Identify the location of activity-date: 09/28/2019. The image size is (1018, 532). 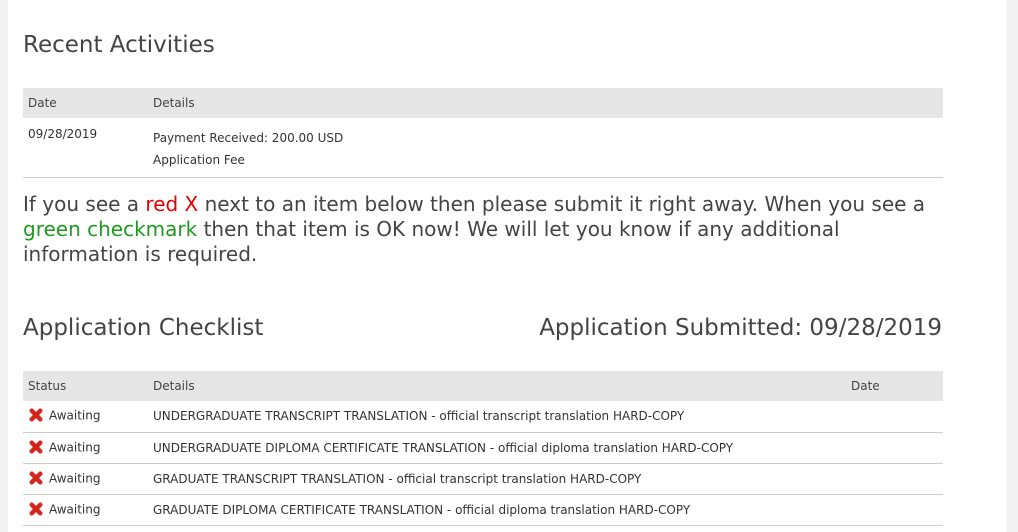
(85, 148).